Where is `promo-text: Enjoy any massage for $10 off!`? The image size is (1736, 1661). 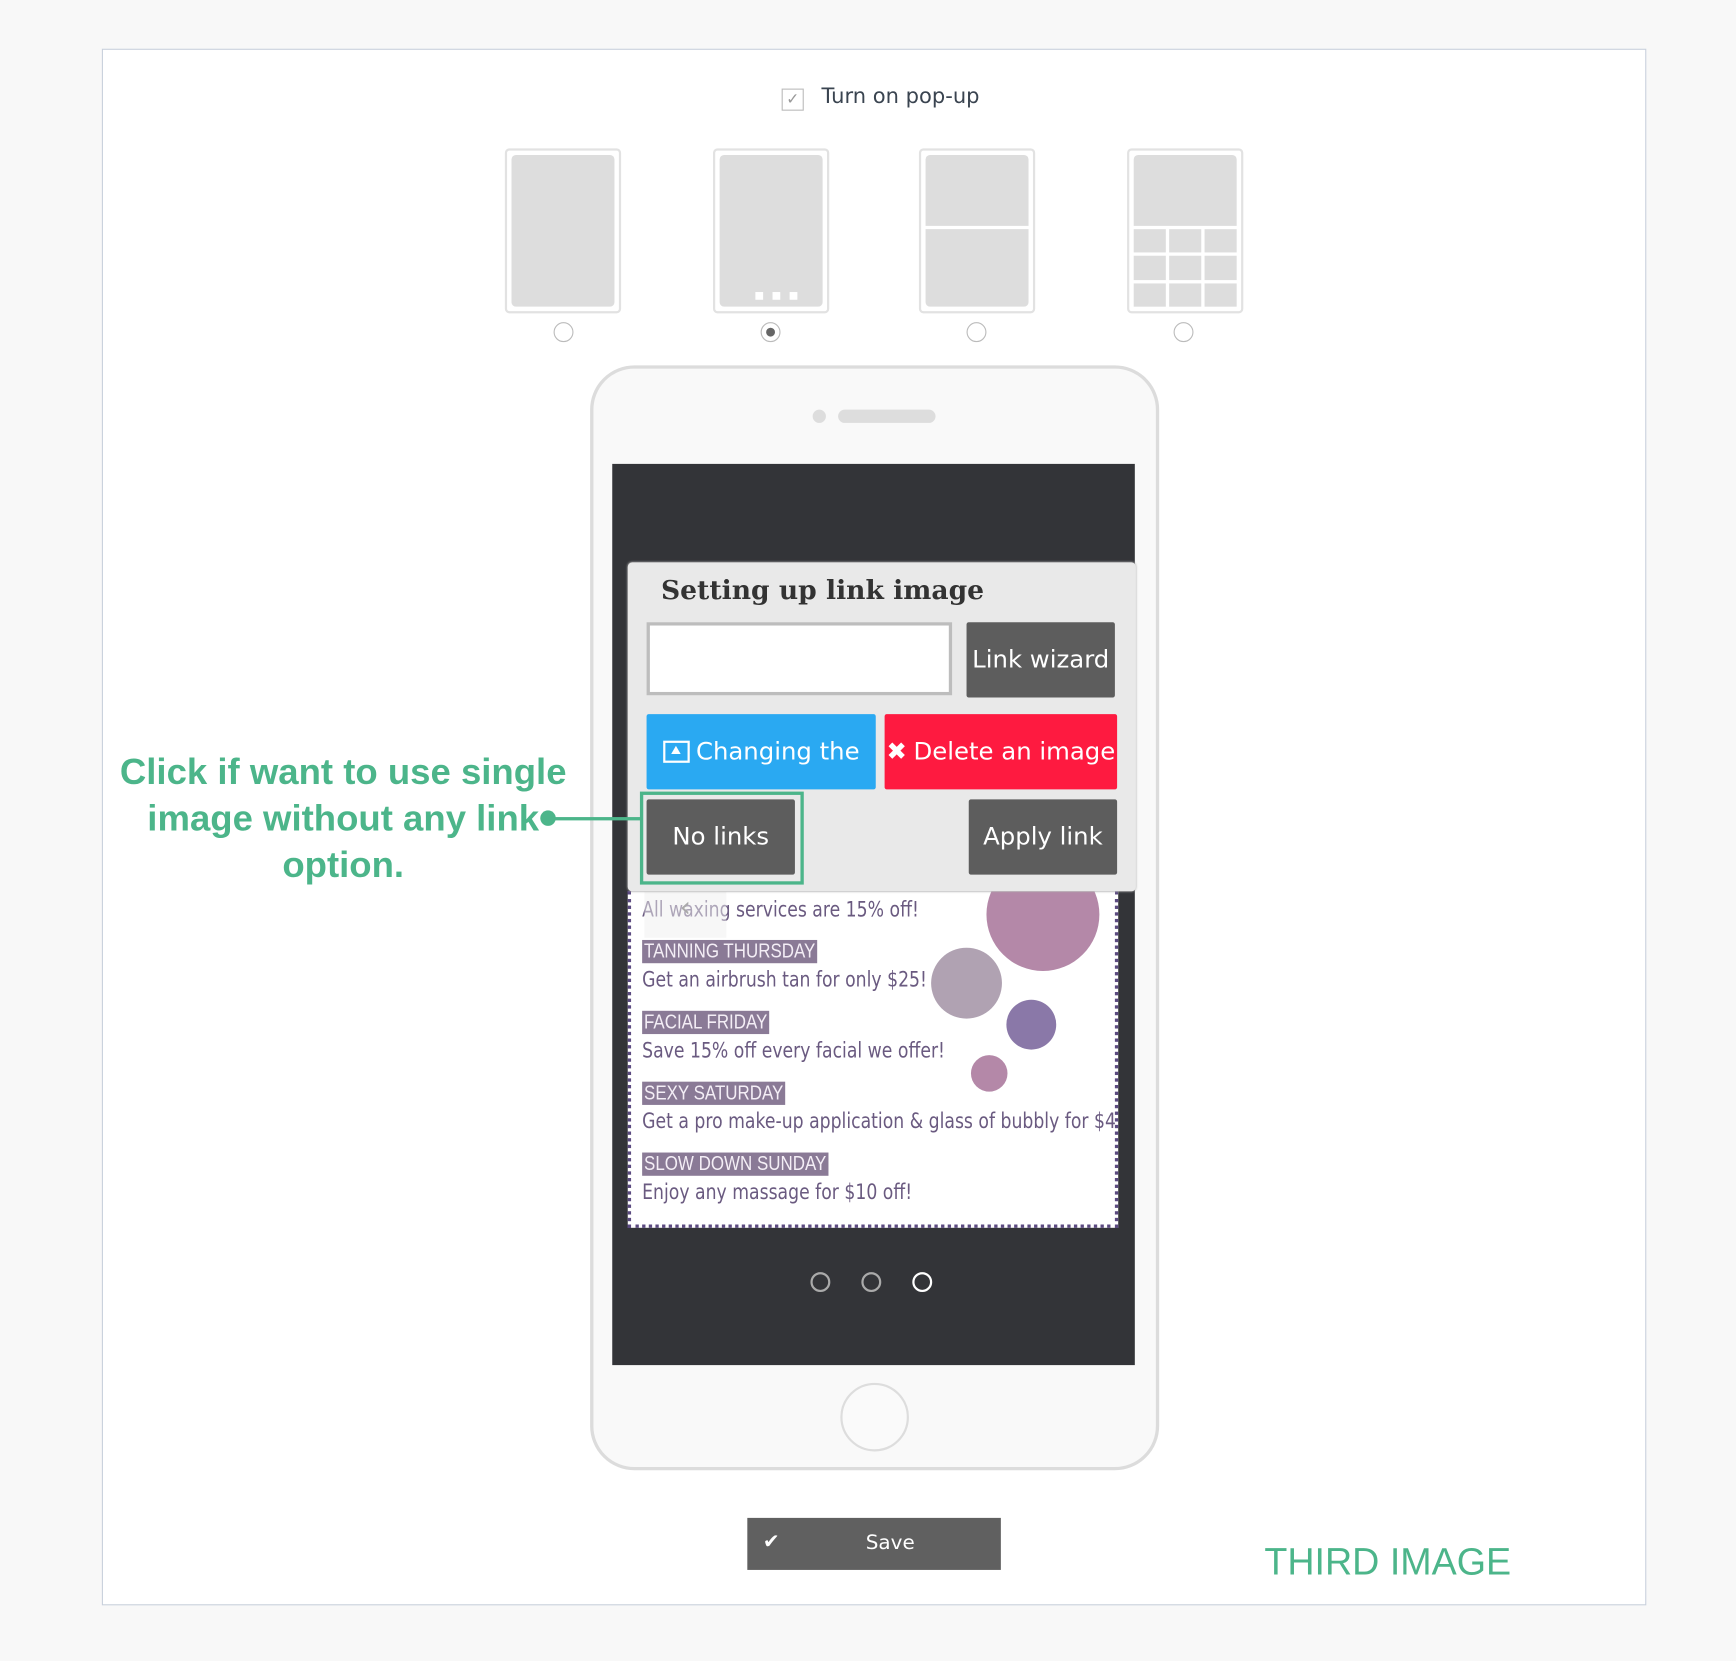 promo-text: Enjoy any massage for $10 off! is located at coordinates (777, 1192).